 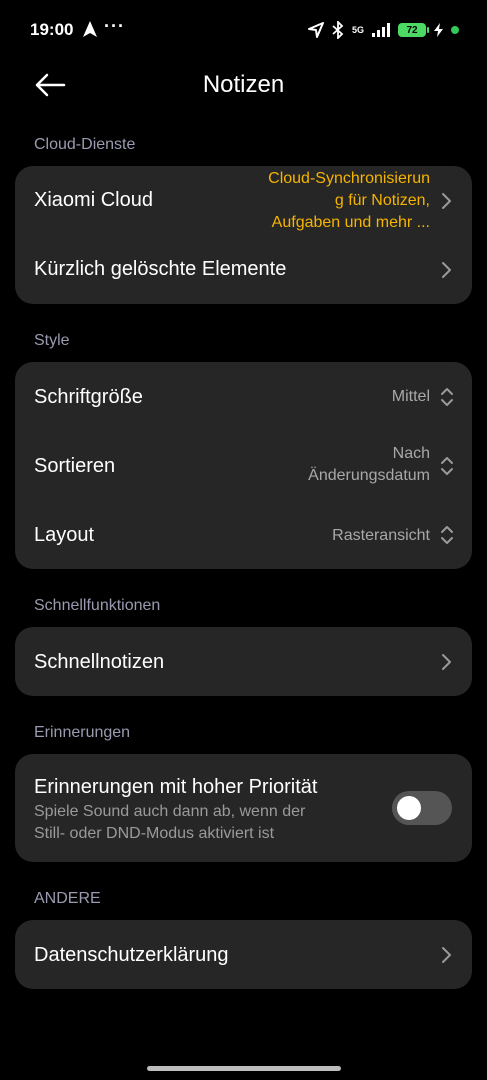 I want to click on sort-label: Sortieren, so click(x=75, y=466).